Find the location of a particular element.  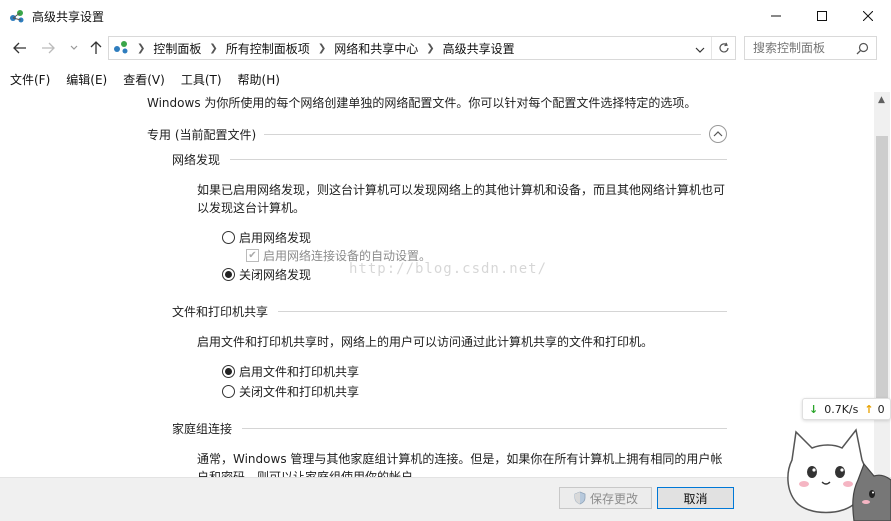

file-sharing-header: 文件和打印机共享 is located at coordinates (449, 311).